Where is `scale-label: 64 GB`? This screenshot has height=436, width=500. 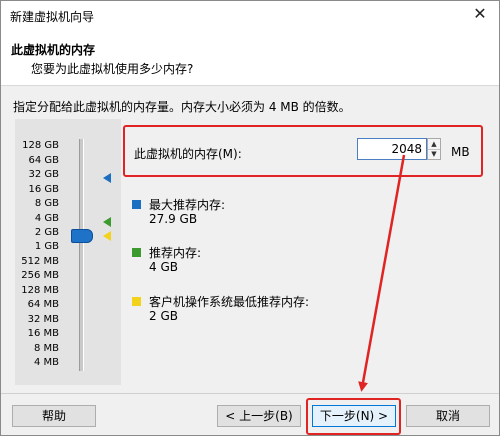
scale-label: 64 GB is located at coordinates (43, 160).